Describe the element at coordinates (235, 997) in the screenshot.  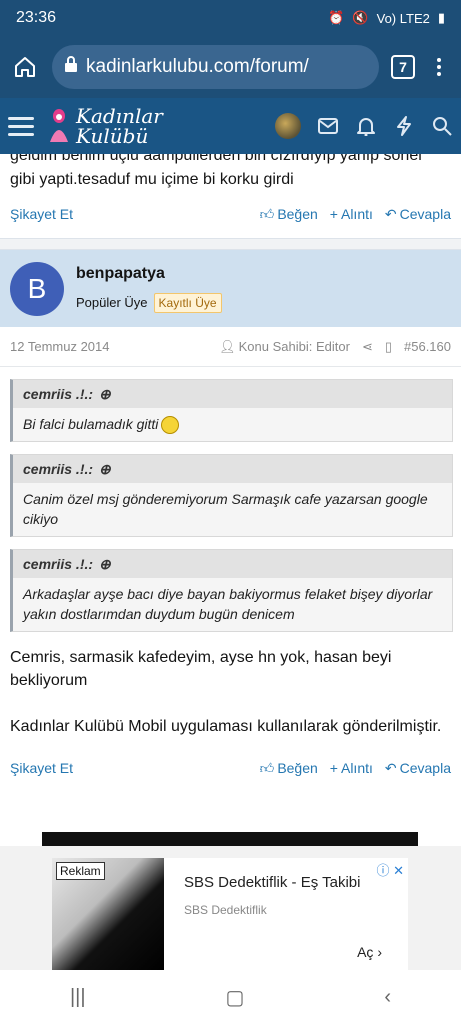
I see `home-circle-icon: ▢` at that location.